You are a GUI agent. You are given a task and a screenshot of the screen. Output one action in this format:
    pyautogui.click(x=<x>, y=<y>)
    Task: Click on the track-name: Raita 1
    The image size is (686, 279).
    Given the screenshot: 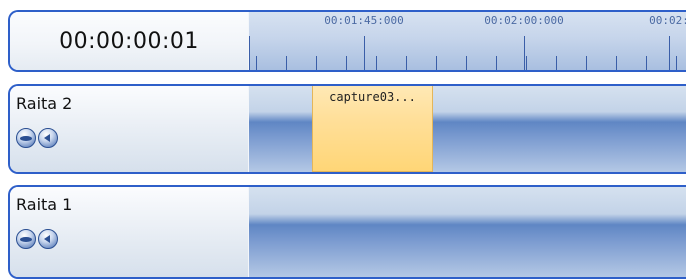 What is the action you would take?
    pyautogui.click(x=44, y=204)
    